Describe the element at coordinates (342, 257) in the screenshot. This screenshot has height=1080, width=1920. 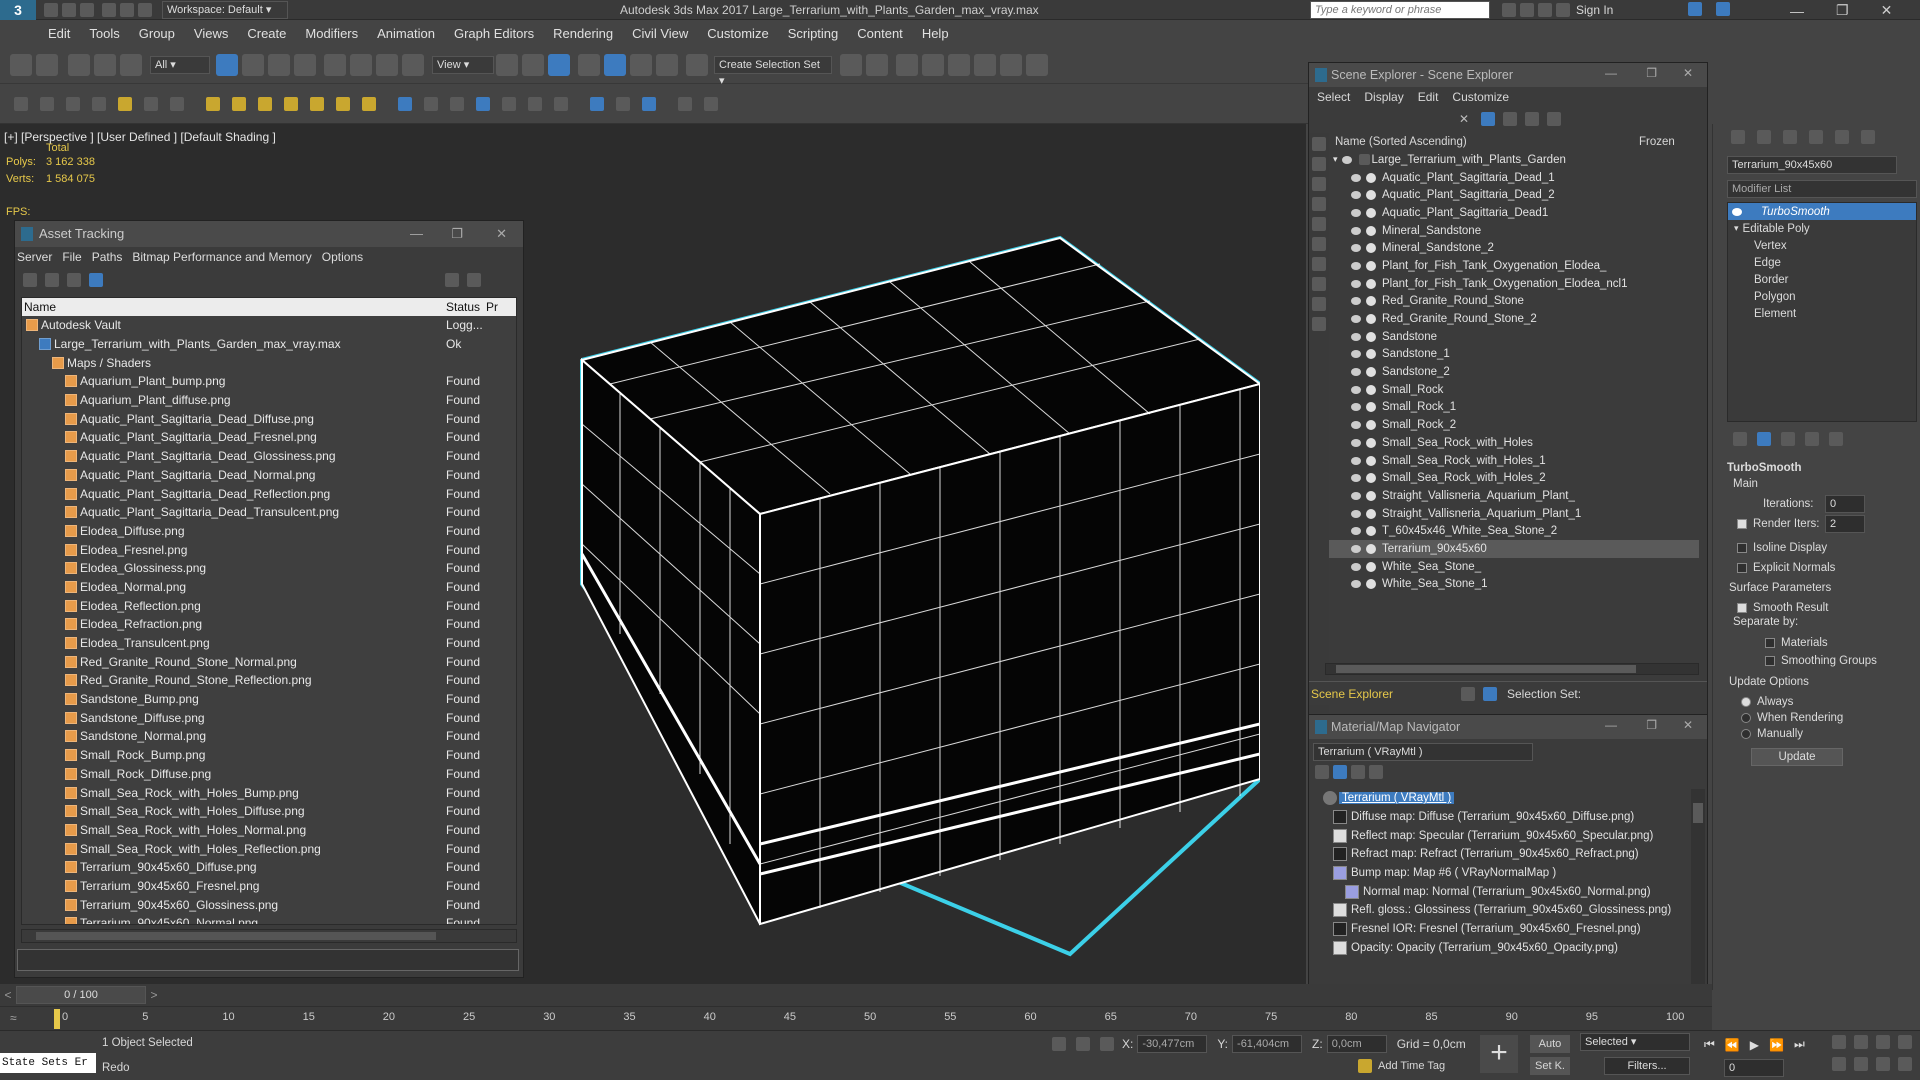
I see `asset-menu-options: Options` at that location.